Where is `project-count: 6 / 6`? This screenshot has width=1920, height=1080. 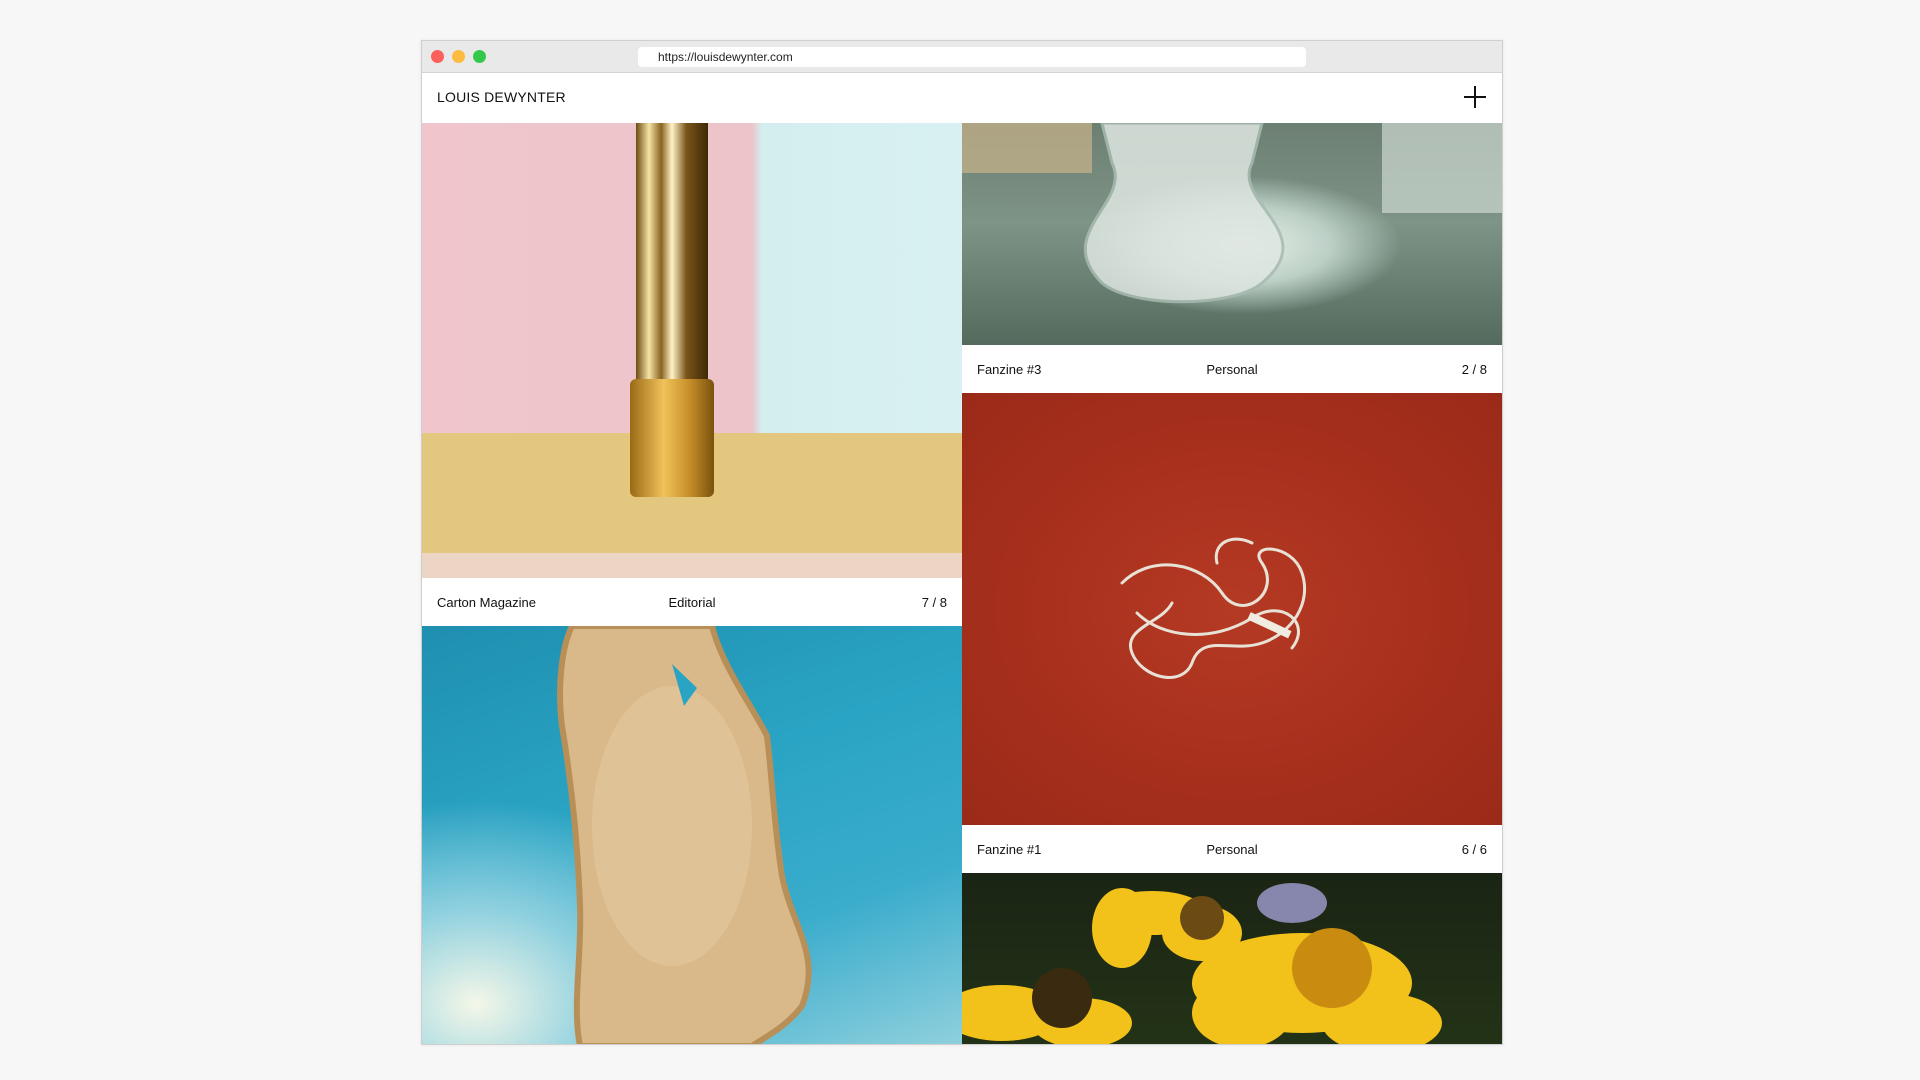 project-count: 6 / 6 is located at coordinates (1474, 849).